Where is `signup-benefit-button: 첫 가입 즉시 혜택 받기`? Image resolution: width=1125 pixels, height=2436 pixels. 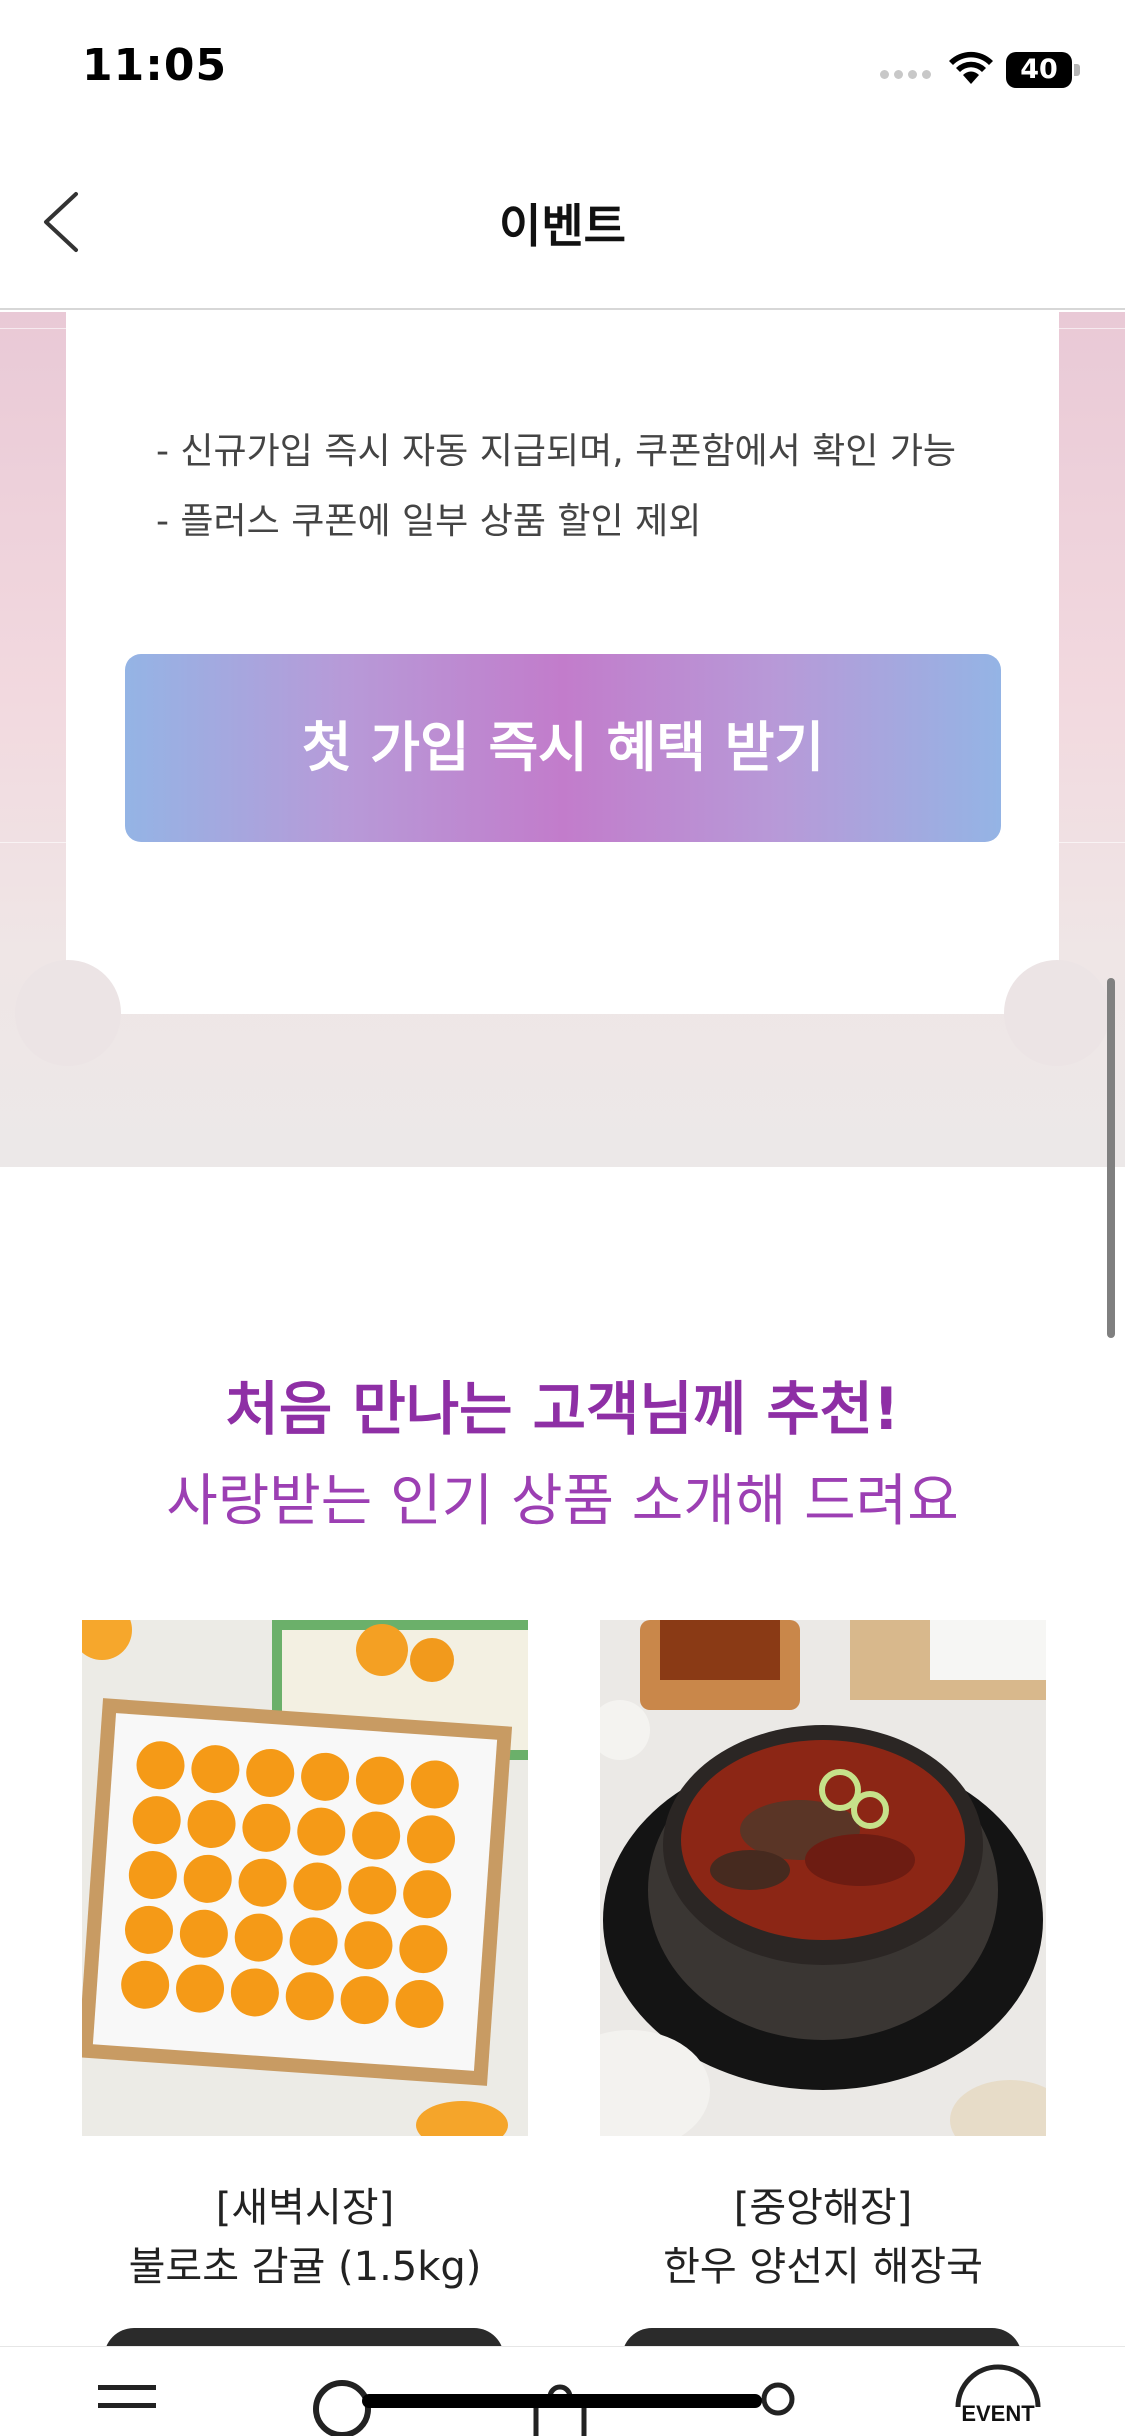 signup-benefit-button: 첫 가입 즉시 혜택 받기 is located at coordinates (563, 748).